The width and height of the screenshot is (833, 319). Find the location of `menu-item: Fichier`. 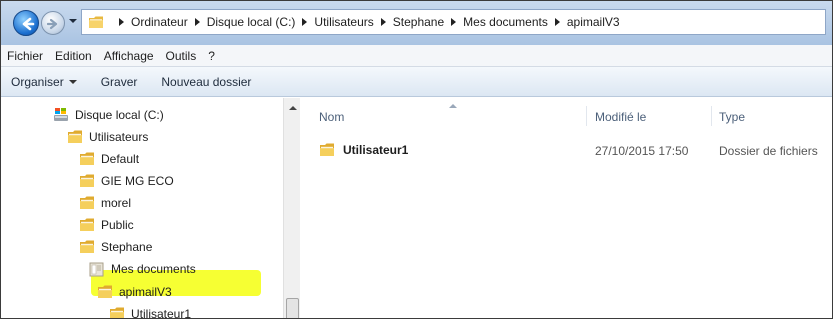

menu-item: Fichier is located at coordinates (25, 56).